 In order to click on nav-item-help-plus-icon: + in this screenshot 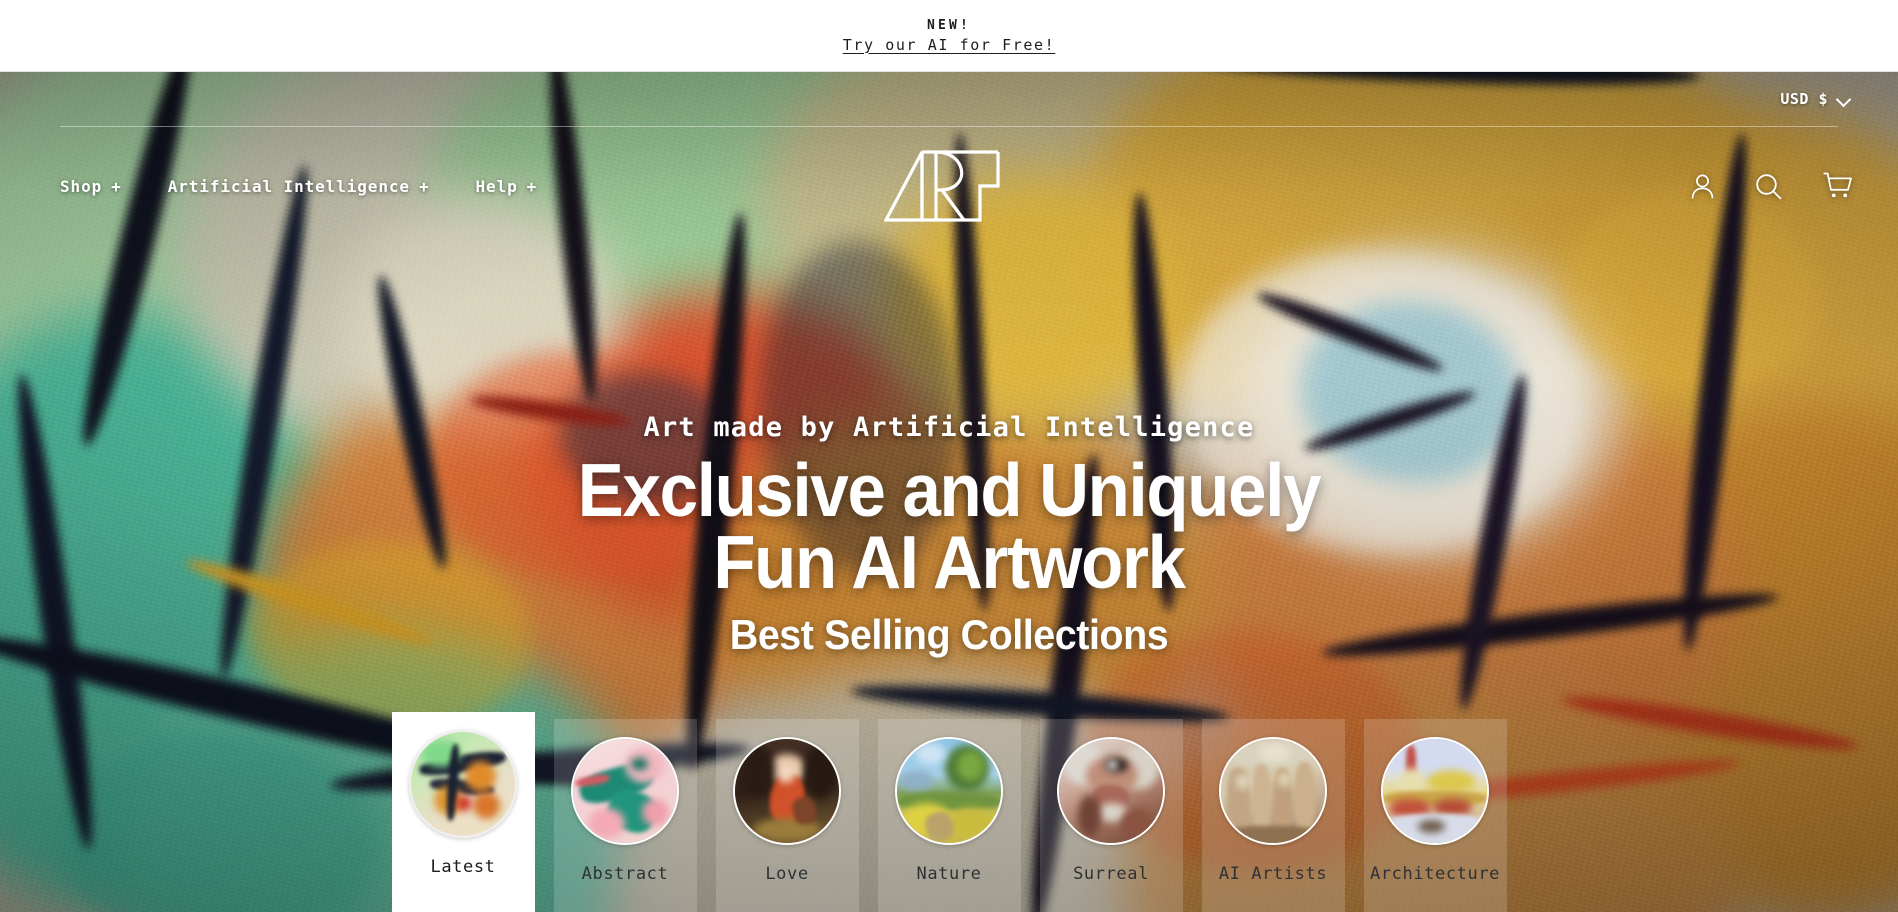, I will do `click(532, 186)`.